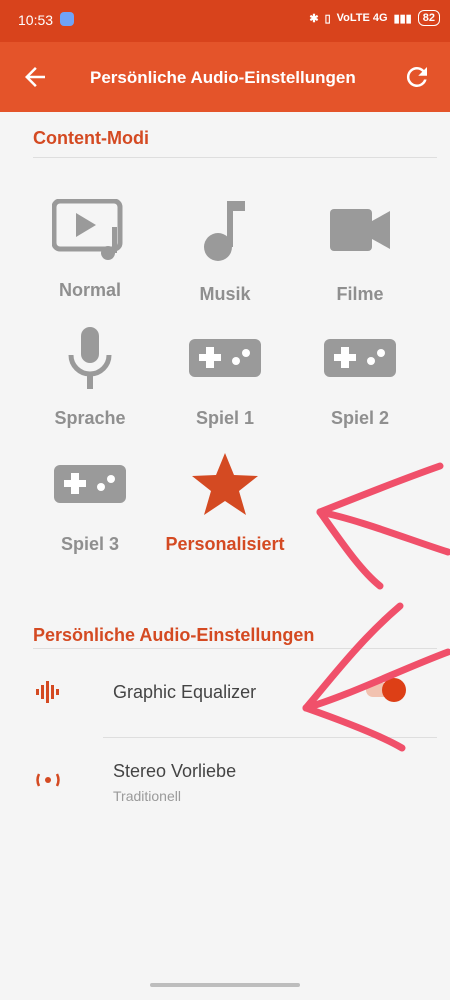 The height and width of the screenshot is (1000, 450). I want to click on mode-spiel-1: Spiel 1, so click(225, 368).